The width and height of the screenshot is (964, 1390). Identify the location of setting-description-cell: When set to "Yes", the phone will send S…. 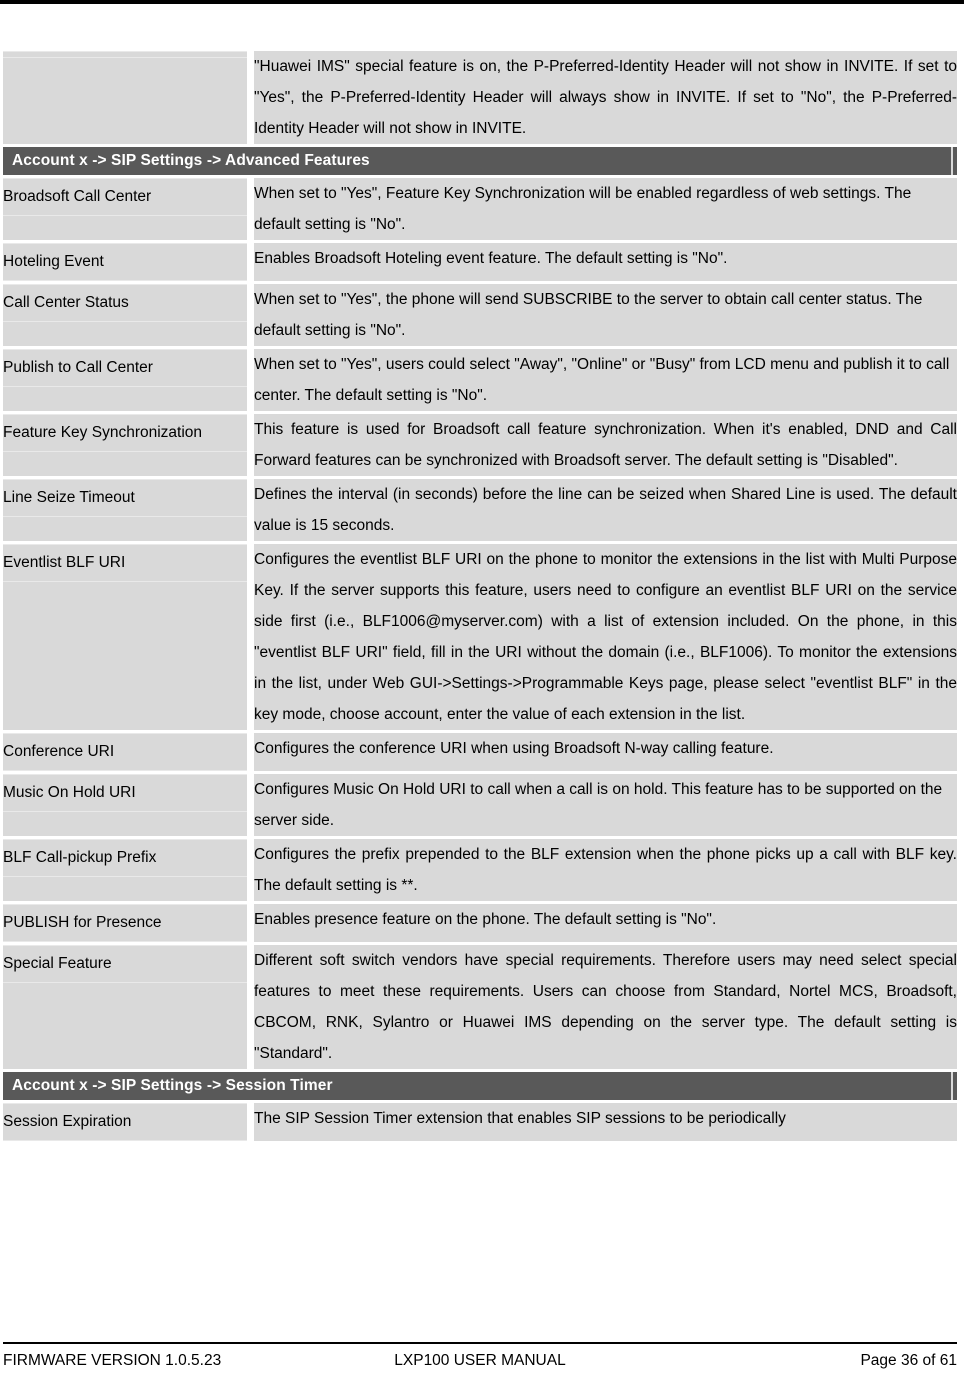
(605, 315).